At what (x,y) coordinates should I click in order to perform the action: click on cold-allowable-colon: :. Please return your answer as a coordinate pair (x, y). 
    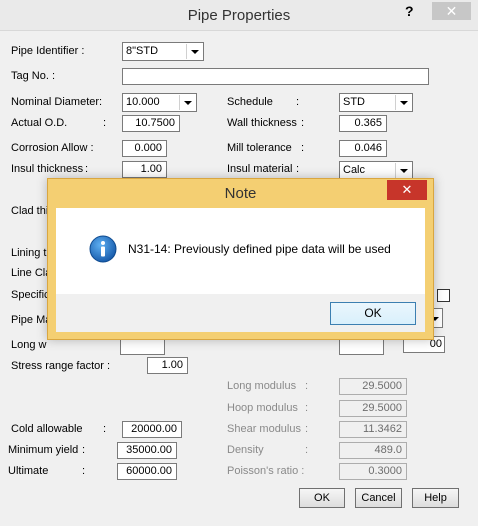
    Looking at the image, I should click on (105, 429).